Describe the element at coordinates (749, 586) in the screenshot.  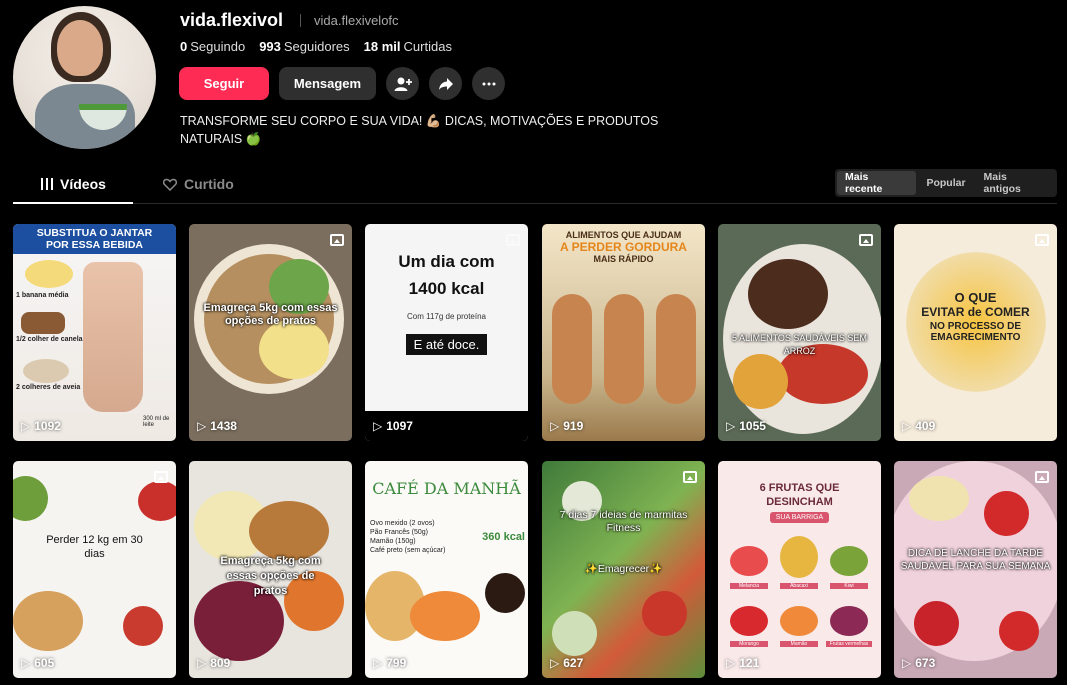
I see `fruit-label: Melancia` at that location.